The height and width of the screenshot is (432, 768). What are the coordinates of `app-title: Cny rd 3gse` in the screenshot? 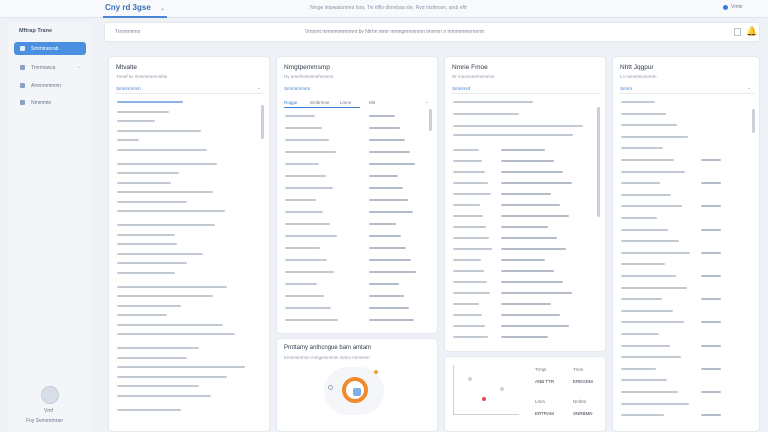 It's located at (128, 7).